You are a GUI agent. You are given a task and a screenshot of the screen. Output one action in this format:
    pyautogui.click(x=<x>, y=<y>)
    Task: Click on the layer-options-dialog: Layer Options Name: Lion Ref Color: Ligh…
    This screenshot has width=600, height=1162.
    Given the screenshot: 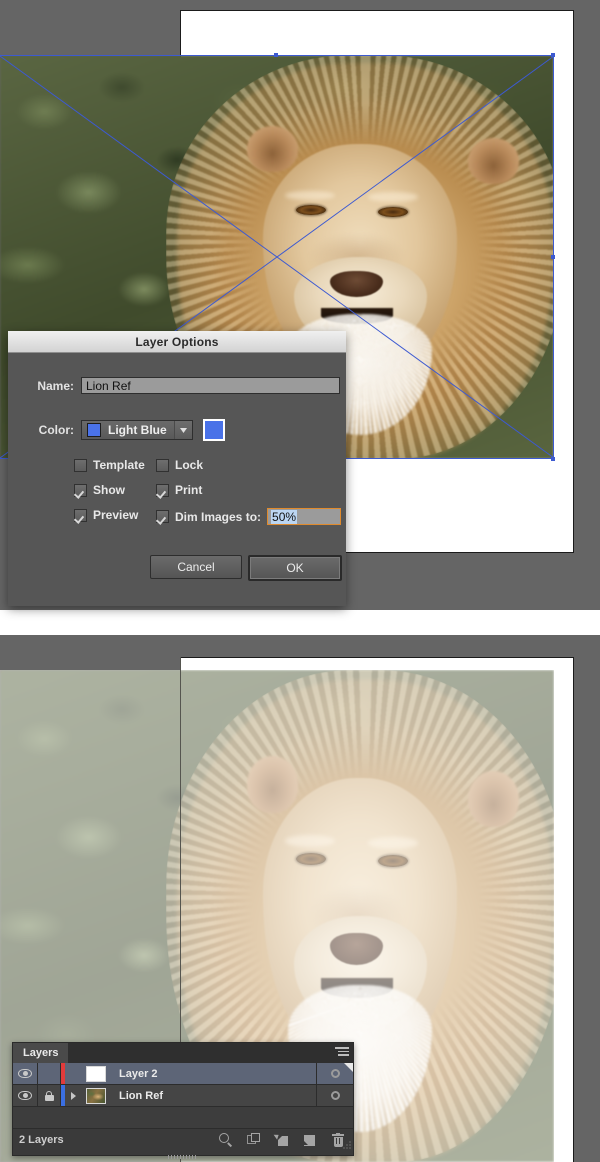 What is the action you would take?
    pyautogui.click(x=177, y=468)
    